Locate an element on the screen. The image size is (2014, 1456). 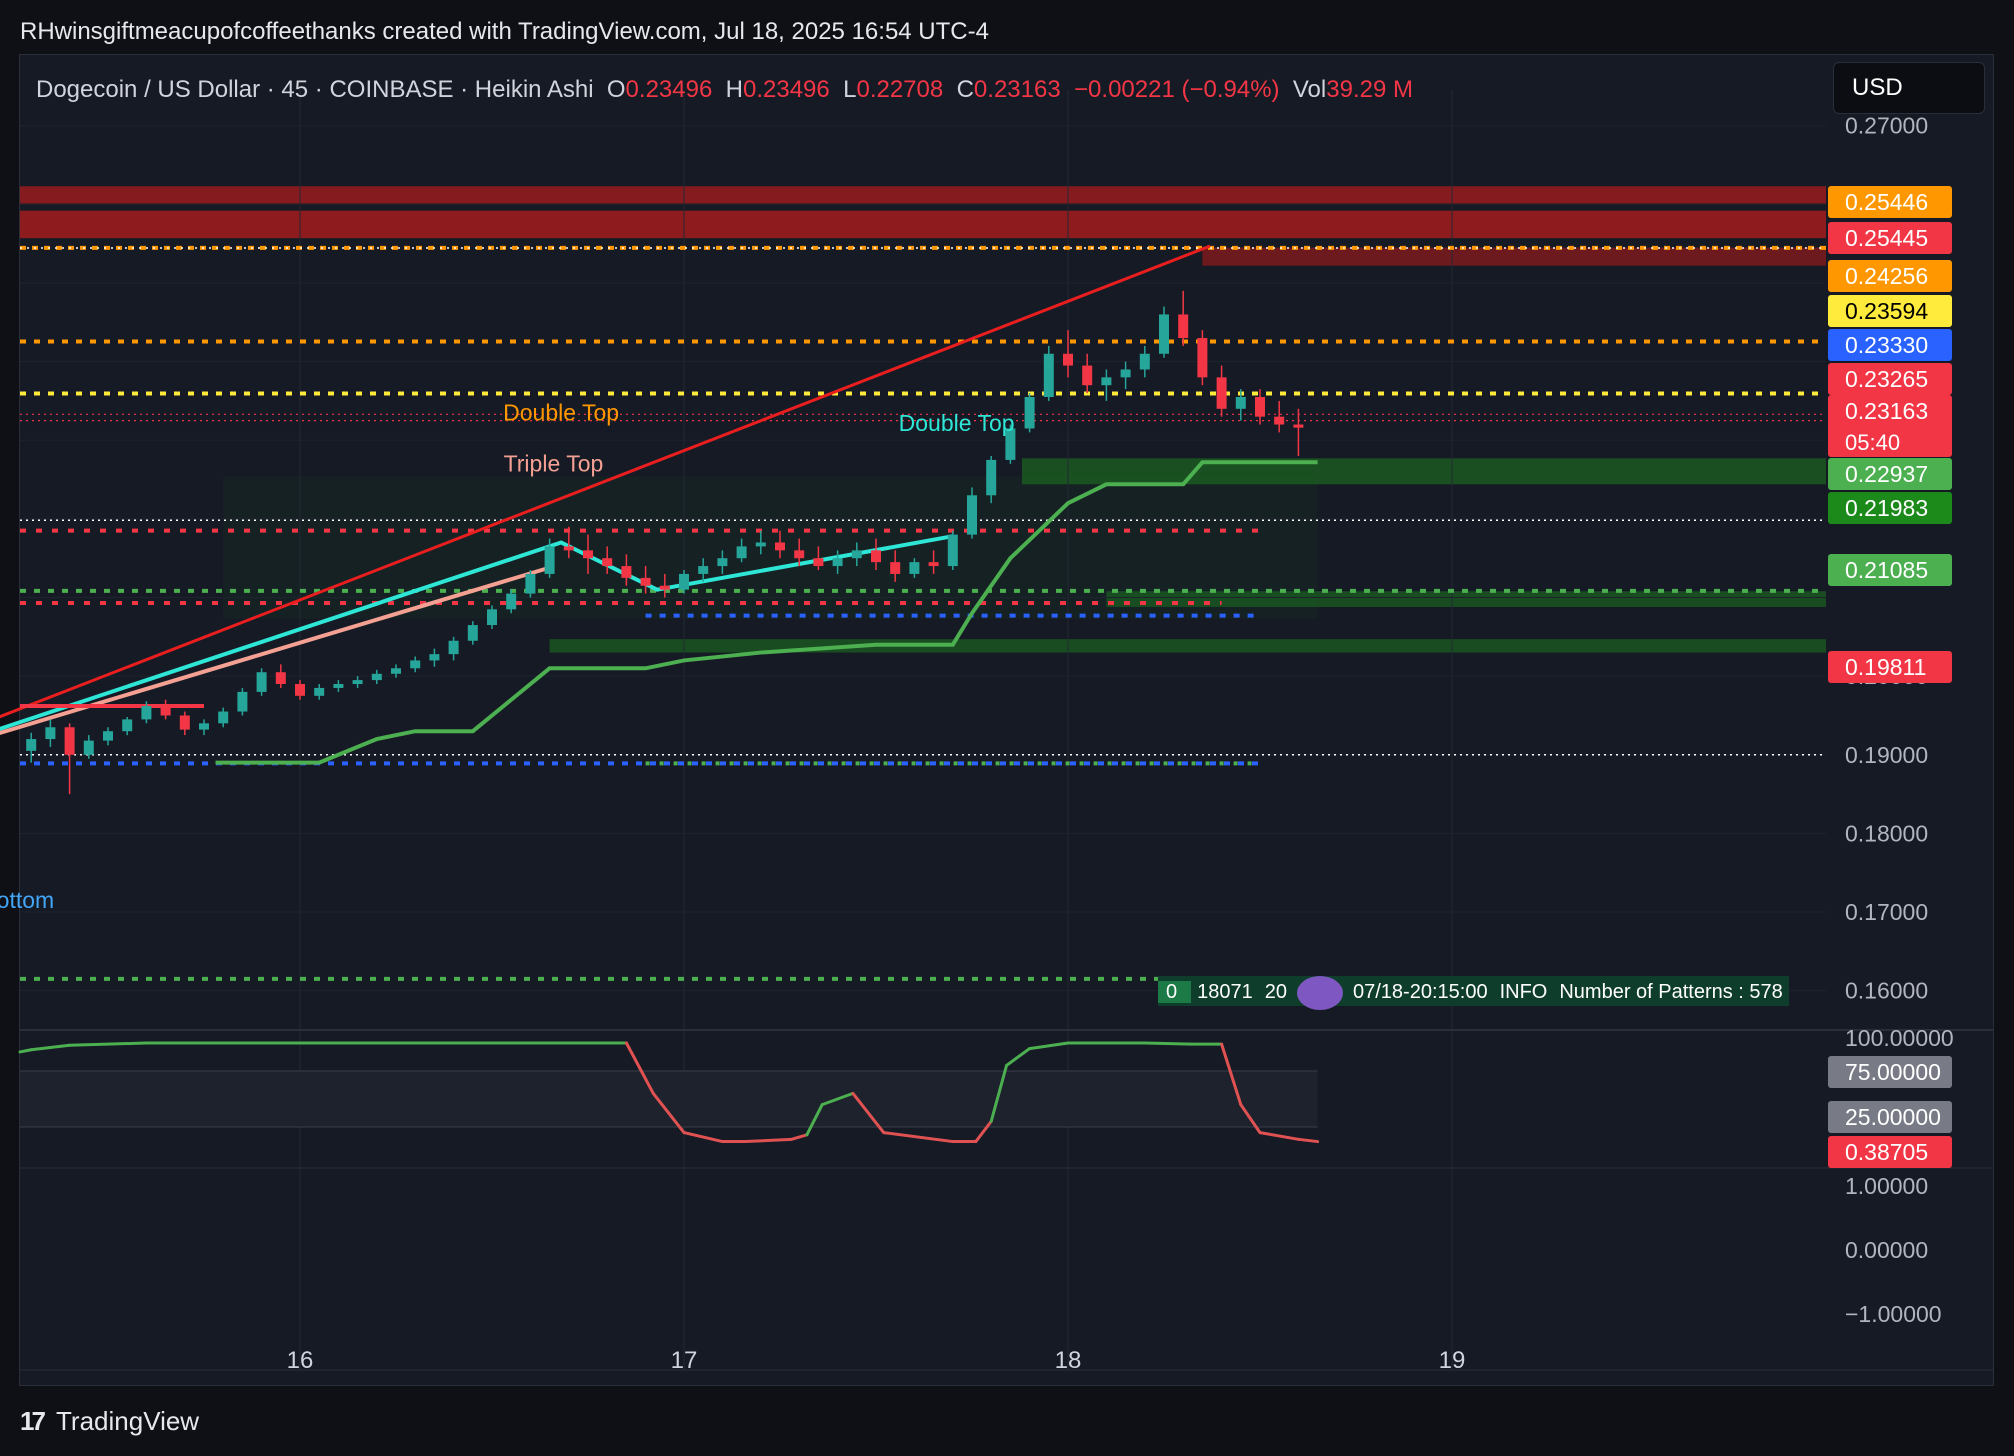
currency-button: USD is located at coordinates (1909, 88).